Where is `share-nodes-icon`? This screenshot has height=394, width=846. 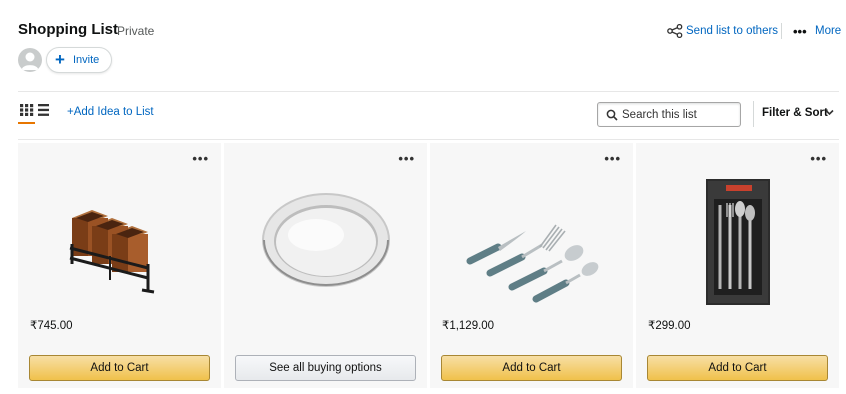 share-nodes-icon is located at coordinates (675, 31).